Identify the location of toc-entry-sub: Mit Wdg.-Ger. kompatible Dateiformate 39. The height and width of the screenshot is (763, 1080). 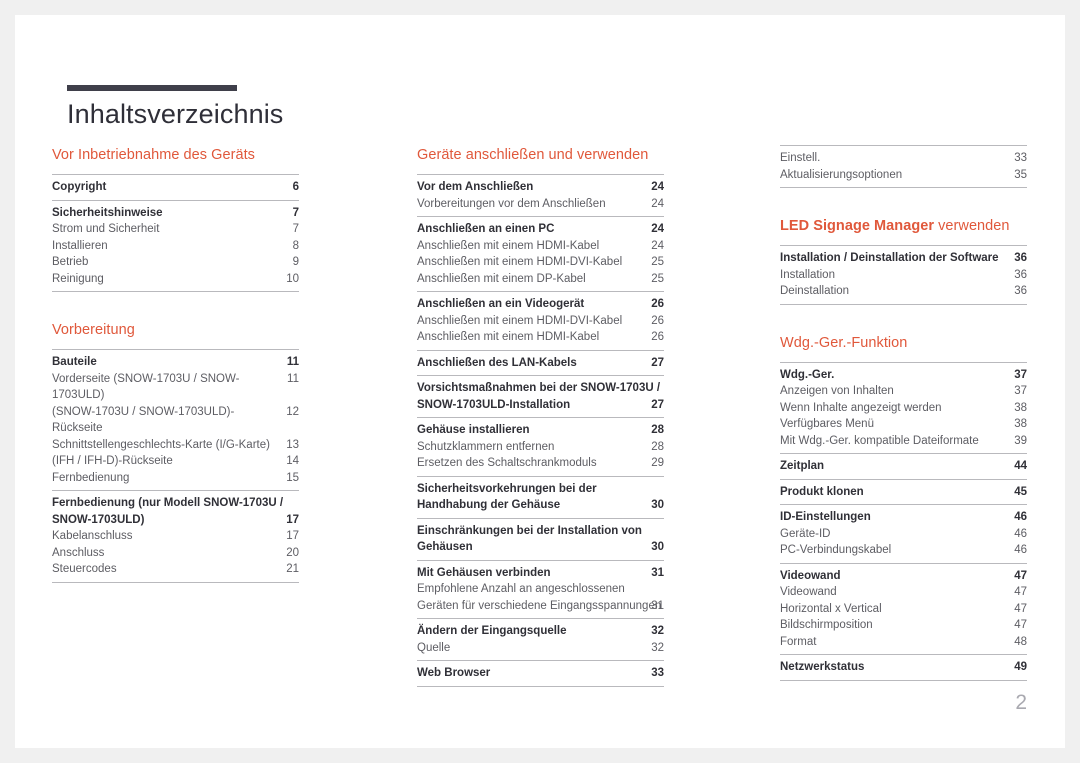
(903, 441).